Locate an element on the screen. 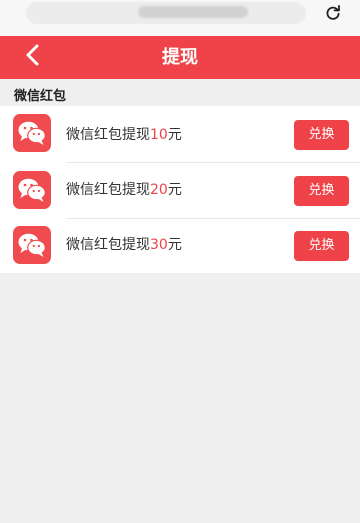  refresh-icon is located at coordinates (333, 13).